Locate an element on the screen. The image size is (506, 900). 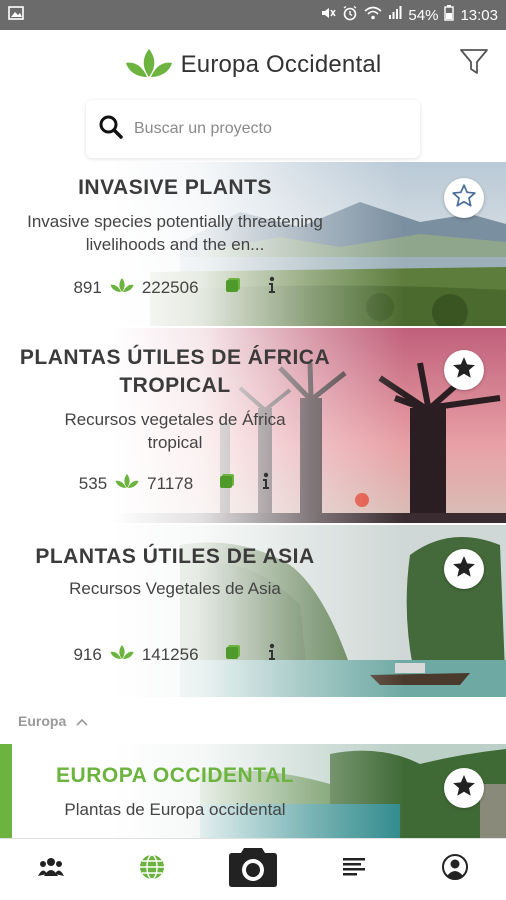
bottom-navigation is located at coordinates (253, 869).